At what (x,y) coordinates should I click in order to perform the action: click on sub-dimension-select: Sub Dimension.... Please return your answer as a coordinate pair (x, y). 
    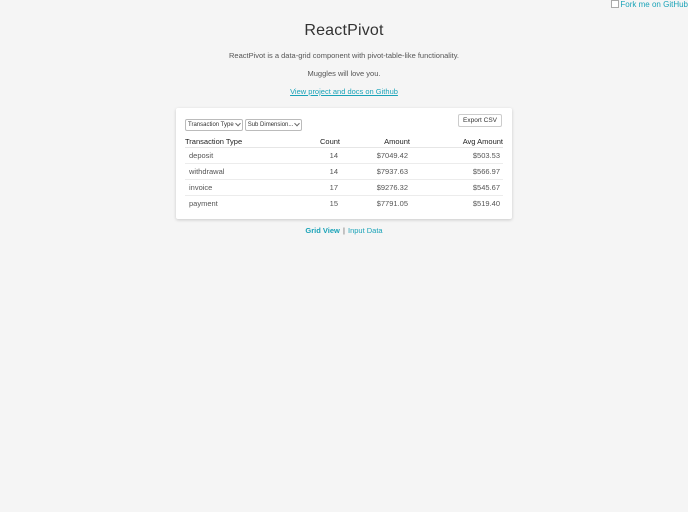
    Looking at the image, I should click on (273, 125).